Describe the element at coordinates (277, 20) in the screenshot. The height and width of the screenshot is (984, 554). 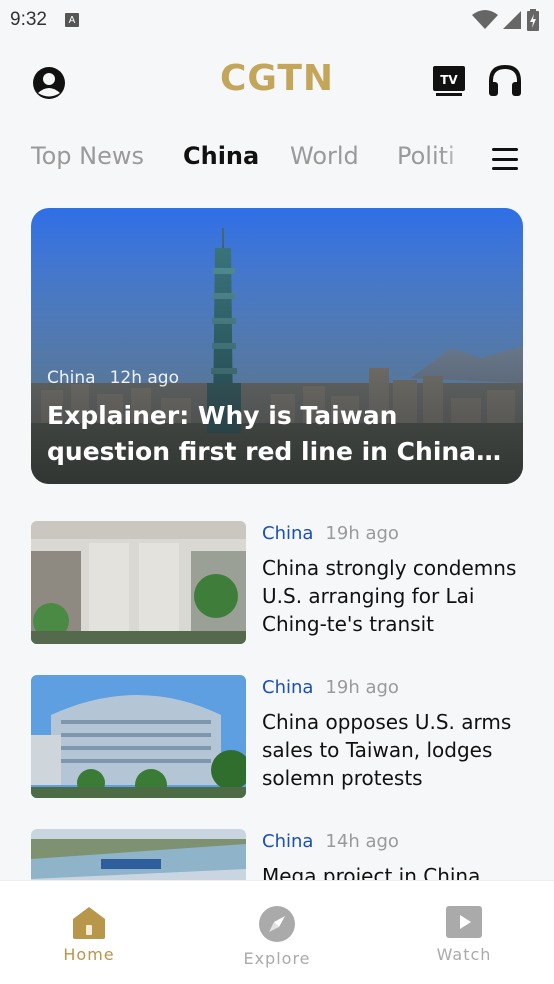
I see `status-bar: 9:32 A` at that location.